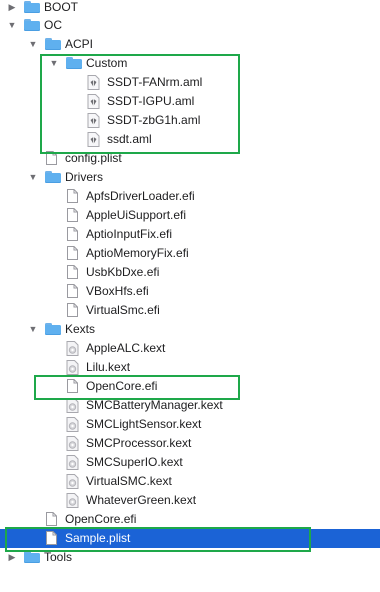  I want to click on tree-row: SMCBatteryManager.kext, so click(190, 405).